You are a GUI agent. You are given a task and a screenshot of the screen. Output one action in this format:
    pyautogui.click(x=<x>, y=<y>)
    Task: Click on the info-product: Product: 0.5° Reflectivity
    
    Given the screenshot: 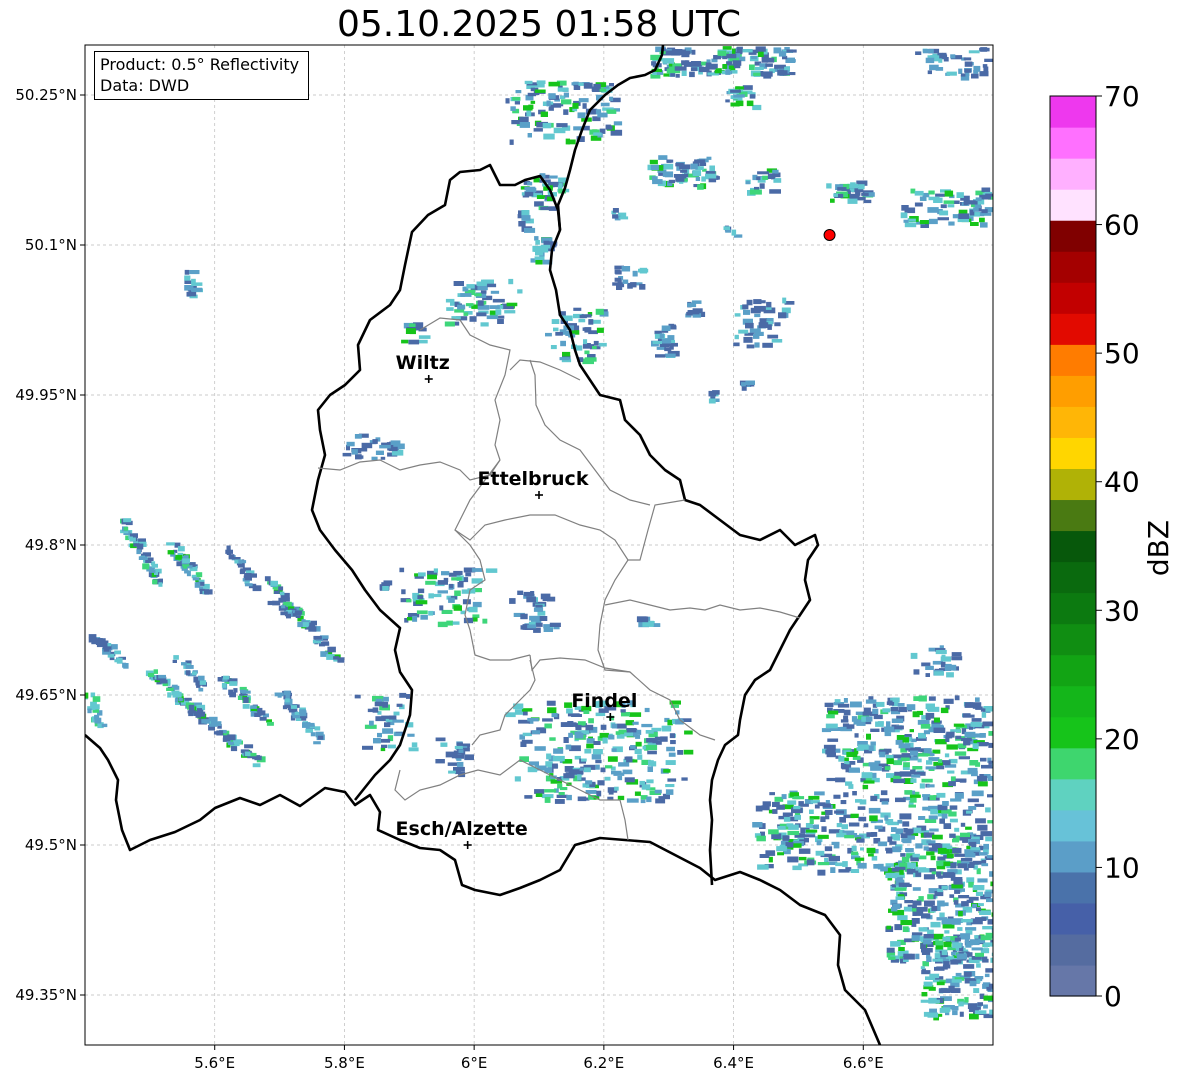 What is the action you would take?
    pyautogui.click(x=200, y=64)
    